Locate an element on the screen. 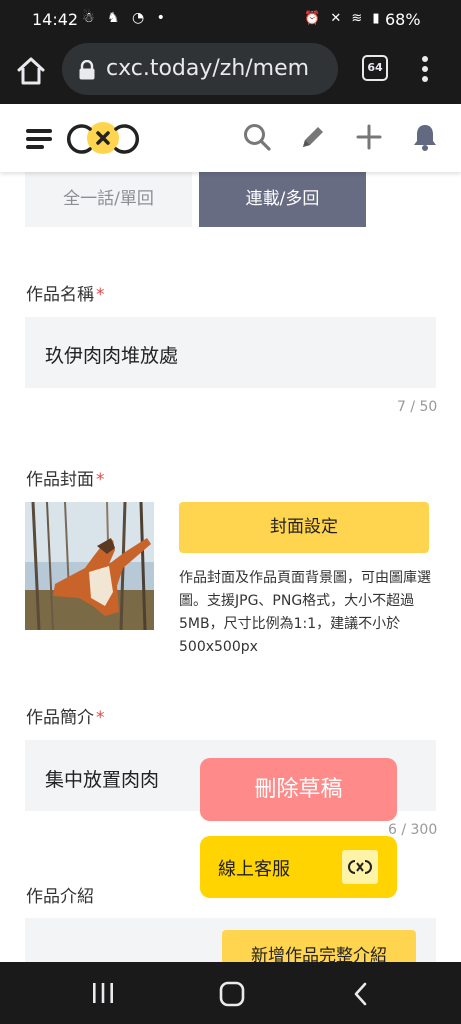  online-service-label: 線上客服 is located at coordinates (254, 869).